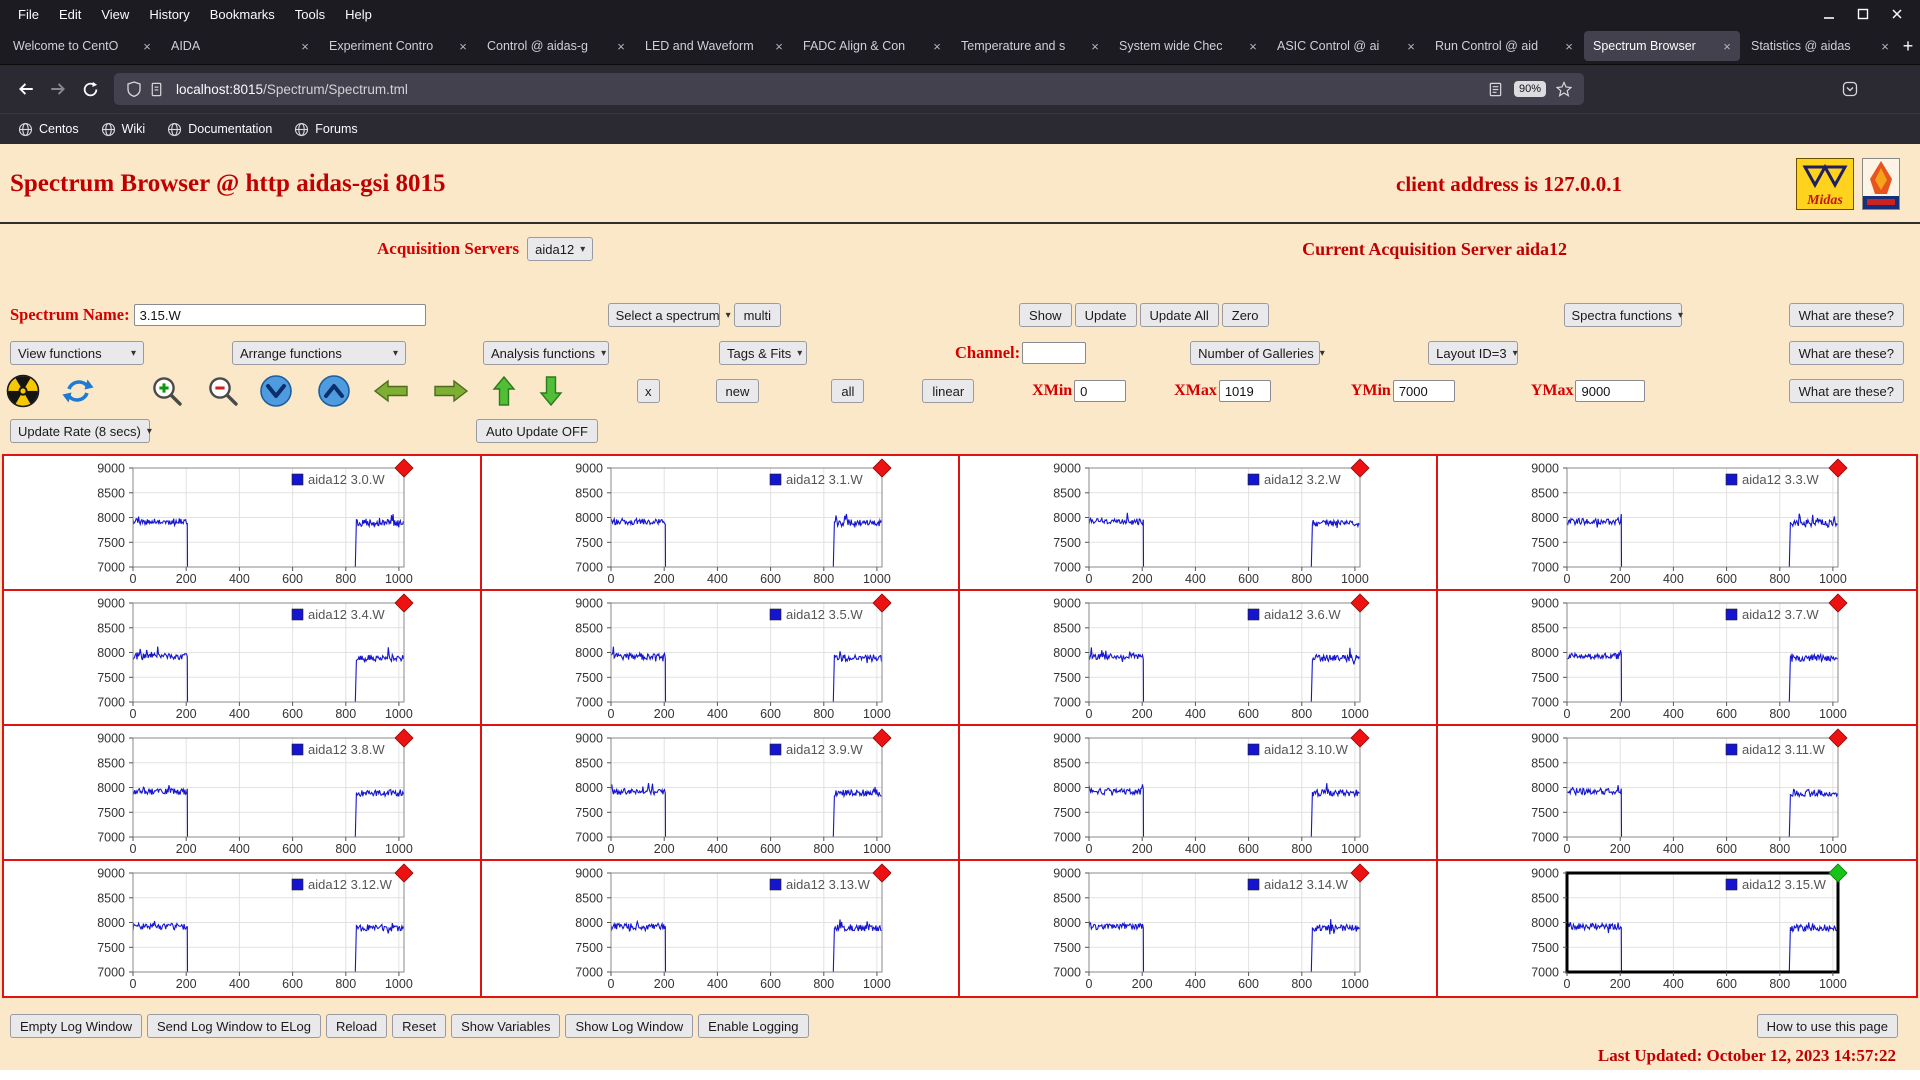 This screenshot has width=1920, height=1080. What do you see at coordinates (1908, 46) in the screenshot?
I see `new-tab-button: +` at bounding box center [1908, 46].